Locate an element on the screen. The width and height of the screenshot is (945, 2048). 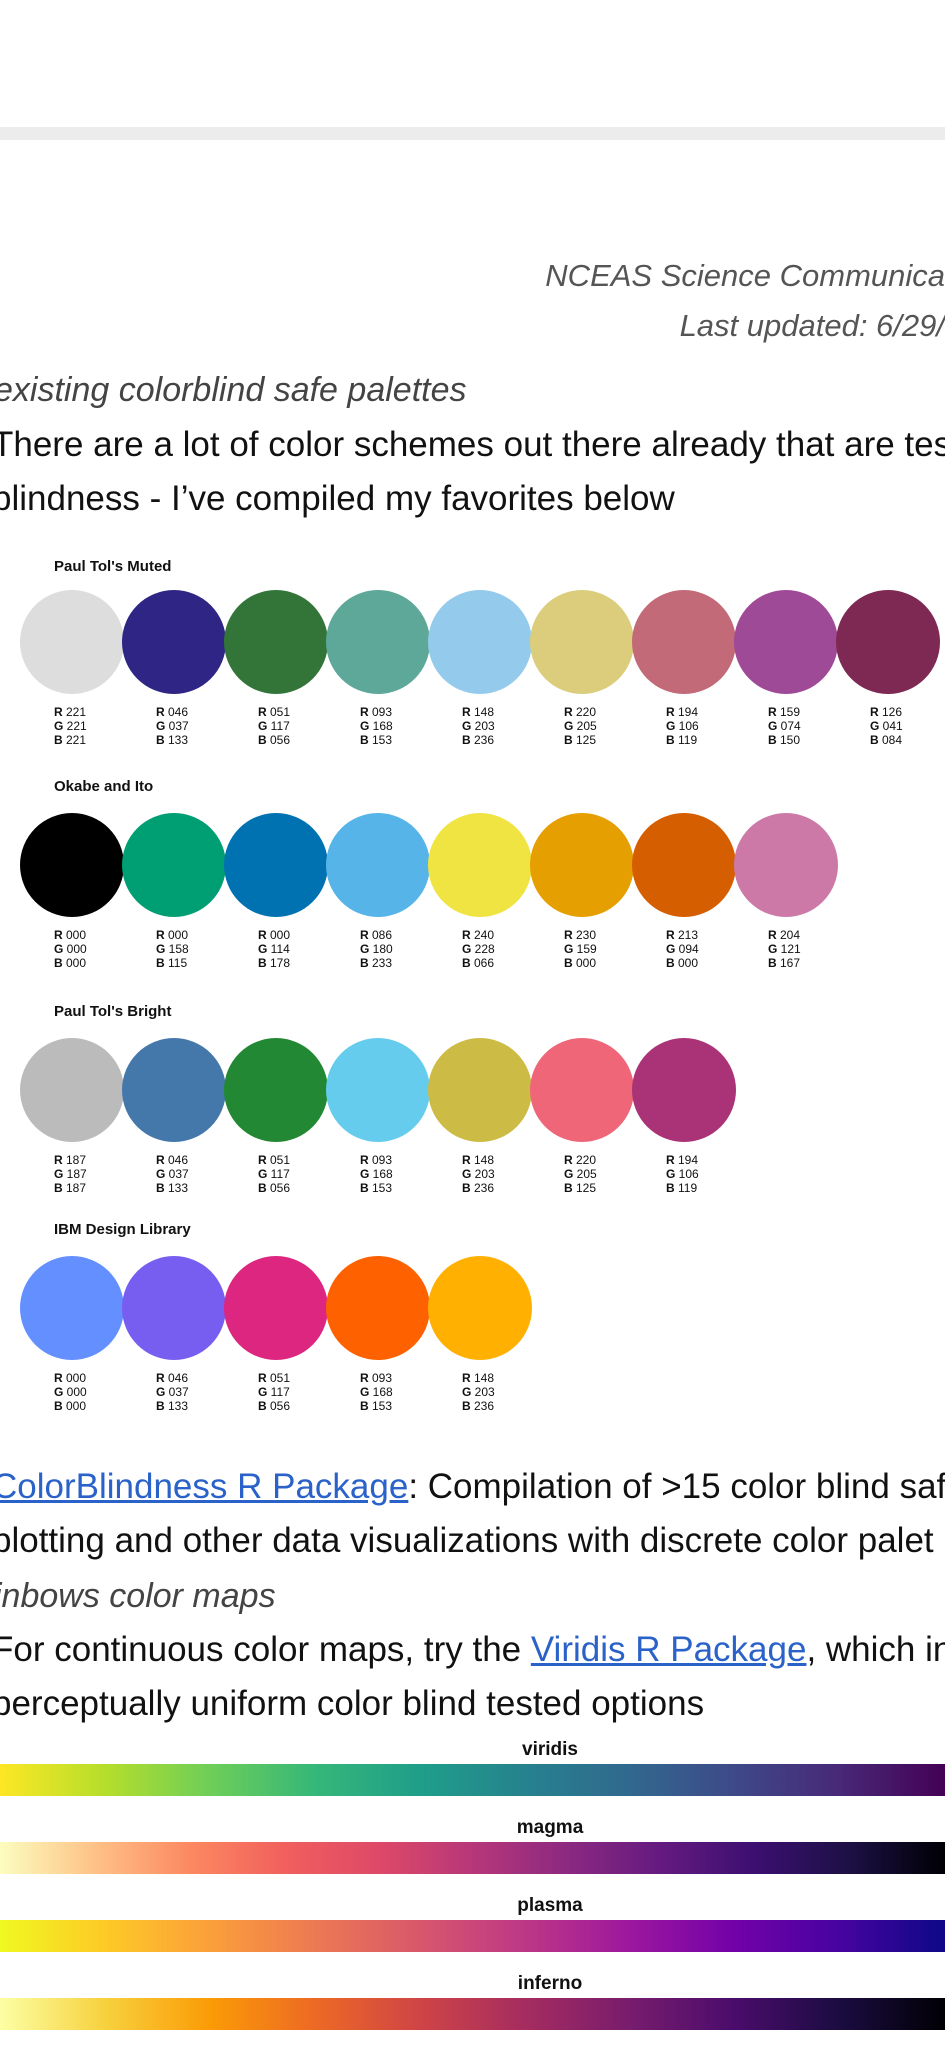
palette-title: Paul Tol's Muted is located at coordinates (113, 566).